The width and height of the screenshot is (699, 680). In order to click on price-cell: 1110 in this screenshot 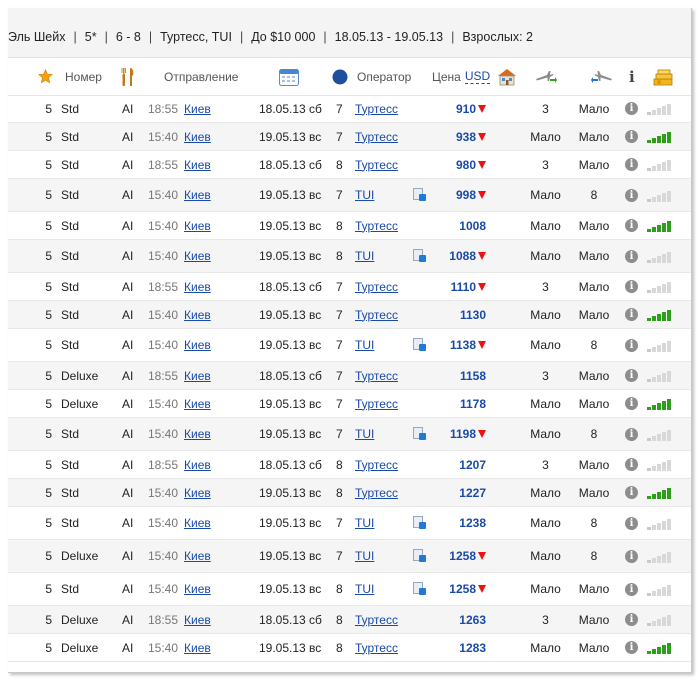, I will do `click(461, 286)`.